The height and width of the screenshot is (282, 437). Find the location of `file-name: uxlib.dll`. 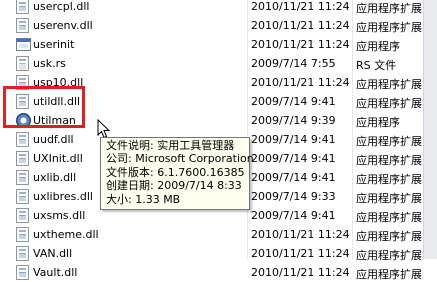

file-name: uxlib.dll is located at coordinates (55, 177).